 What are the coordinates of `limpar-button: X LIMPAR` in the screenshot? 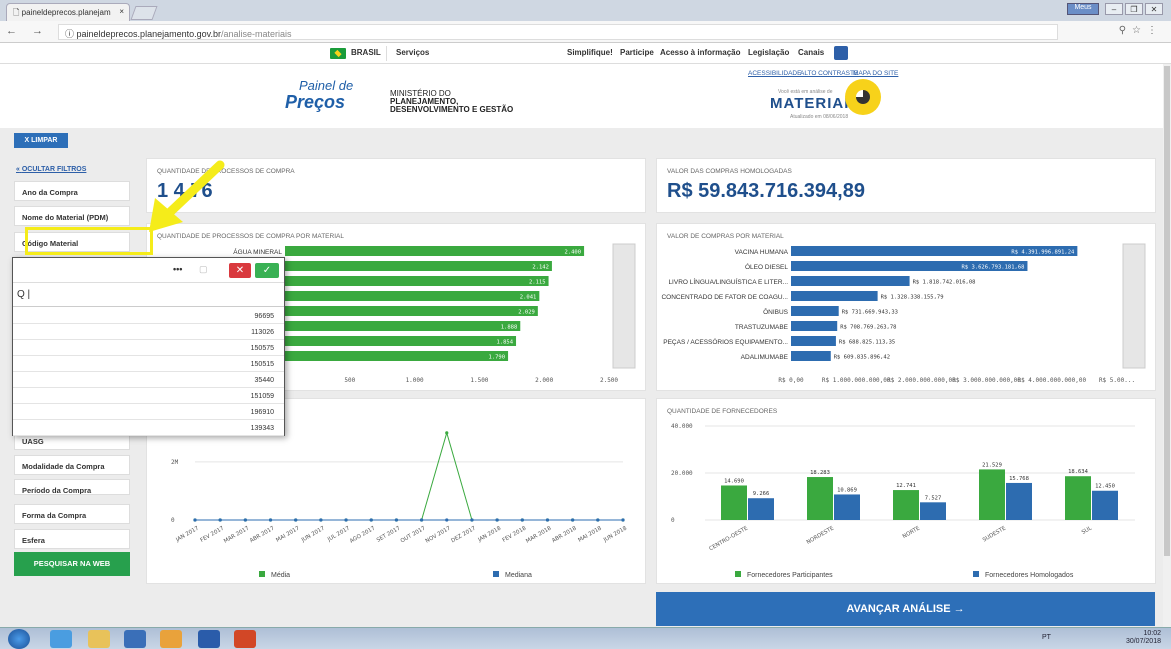 It's located at (41, 140).